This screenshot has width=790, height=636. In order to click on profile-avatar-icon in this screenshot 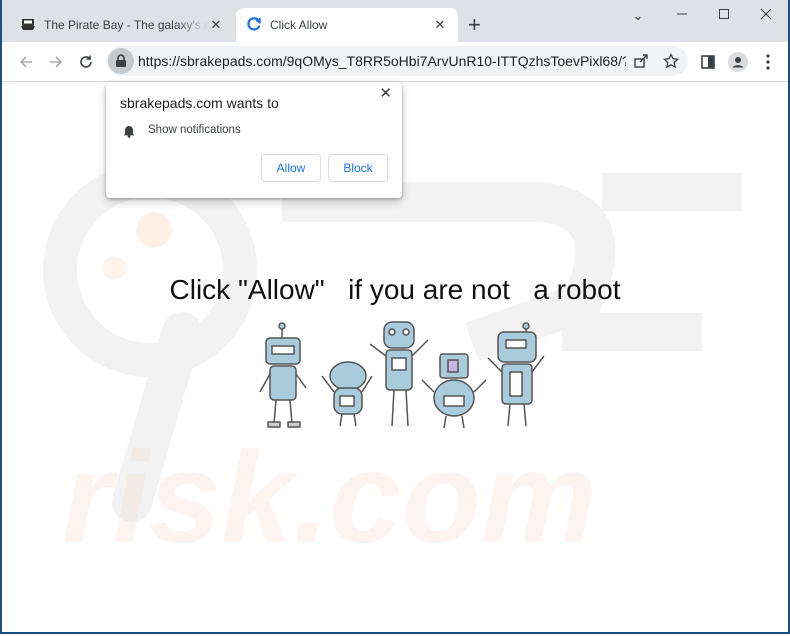, I will do `click(738, 62)`.